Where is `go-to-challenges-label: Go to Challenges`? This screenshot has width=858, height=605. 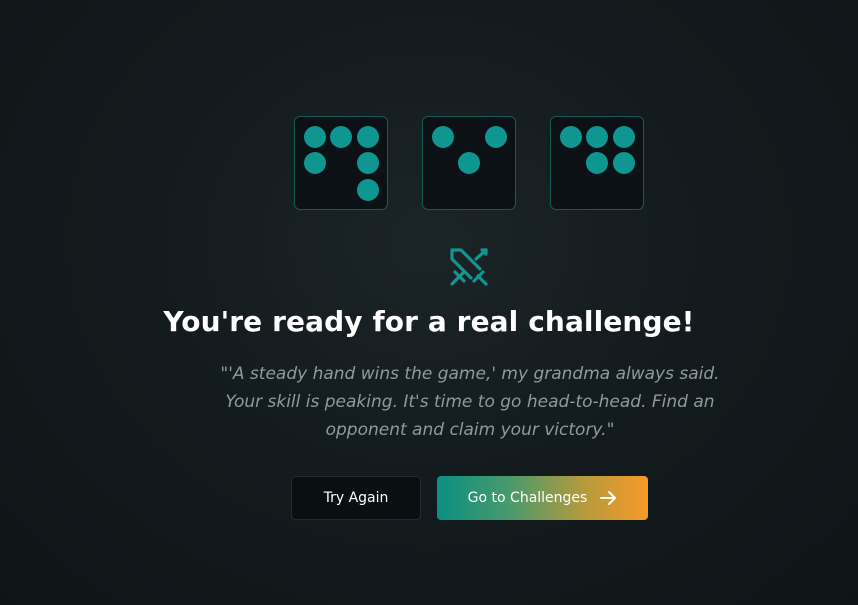 go-to-challenges-label: Go to Challenges is located at coordinates (527, 498).